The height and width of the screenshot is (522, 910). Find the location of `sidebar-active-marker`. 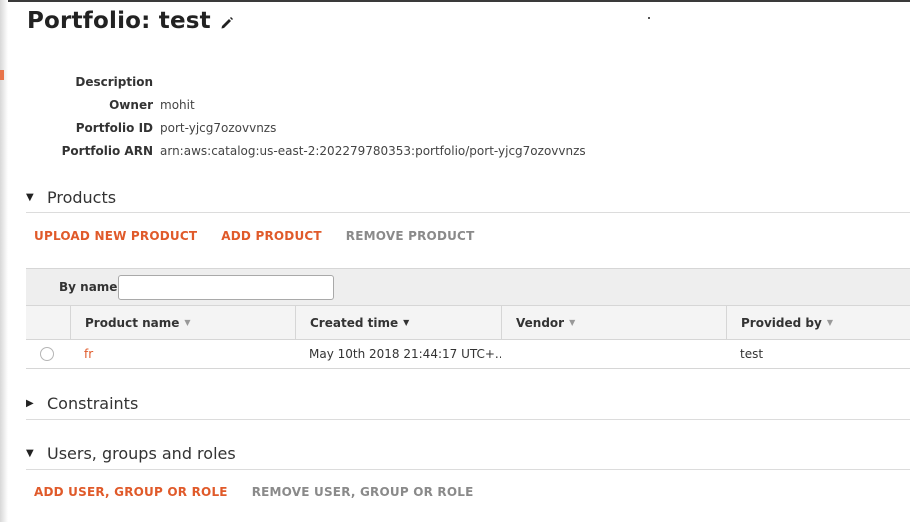

sidebar-active-marker is located at coordinates (2, 75).